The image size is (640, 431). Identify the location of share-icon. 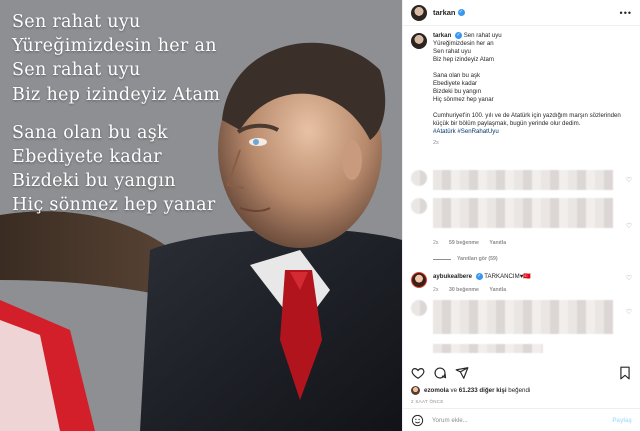
(462, 373).